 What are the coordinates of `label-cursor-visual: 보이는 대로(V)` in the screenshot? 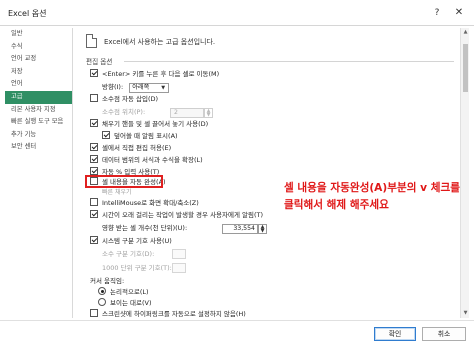 It's located at (131, 303).